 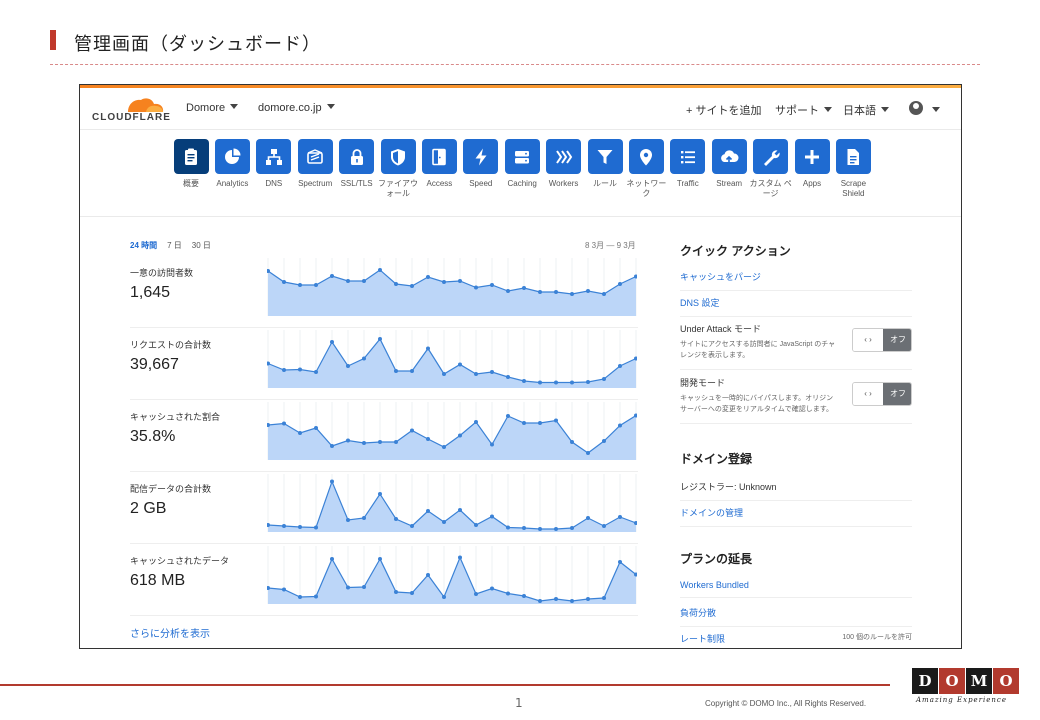 I want to click on app-label: ファイアウォール, so click(x=398, y=188).